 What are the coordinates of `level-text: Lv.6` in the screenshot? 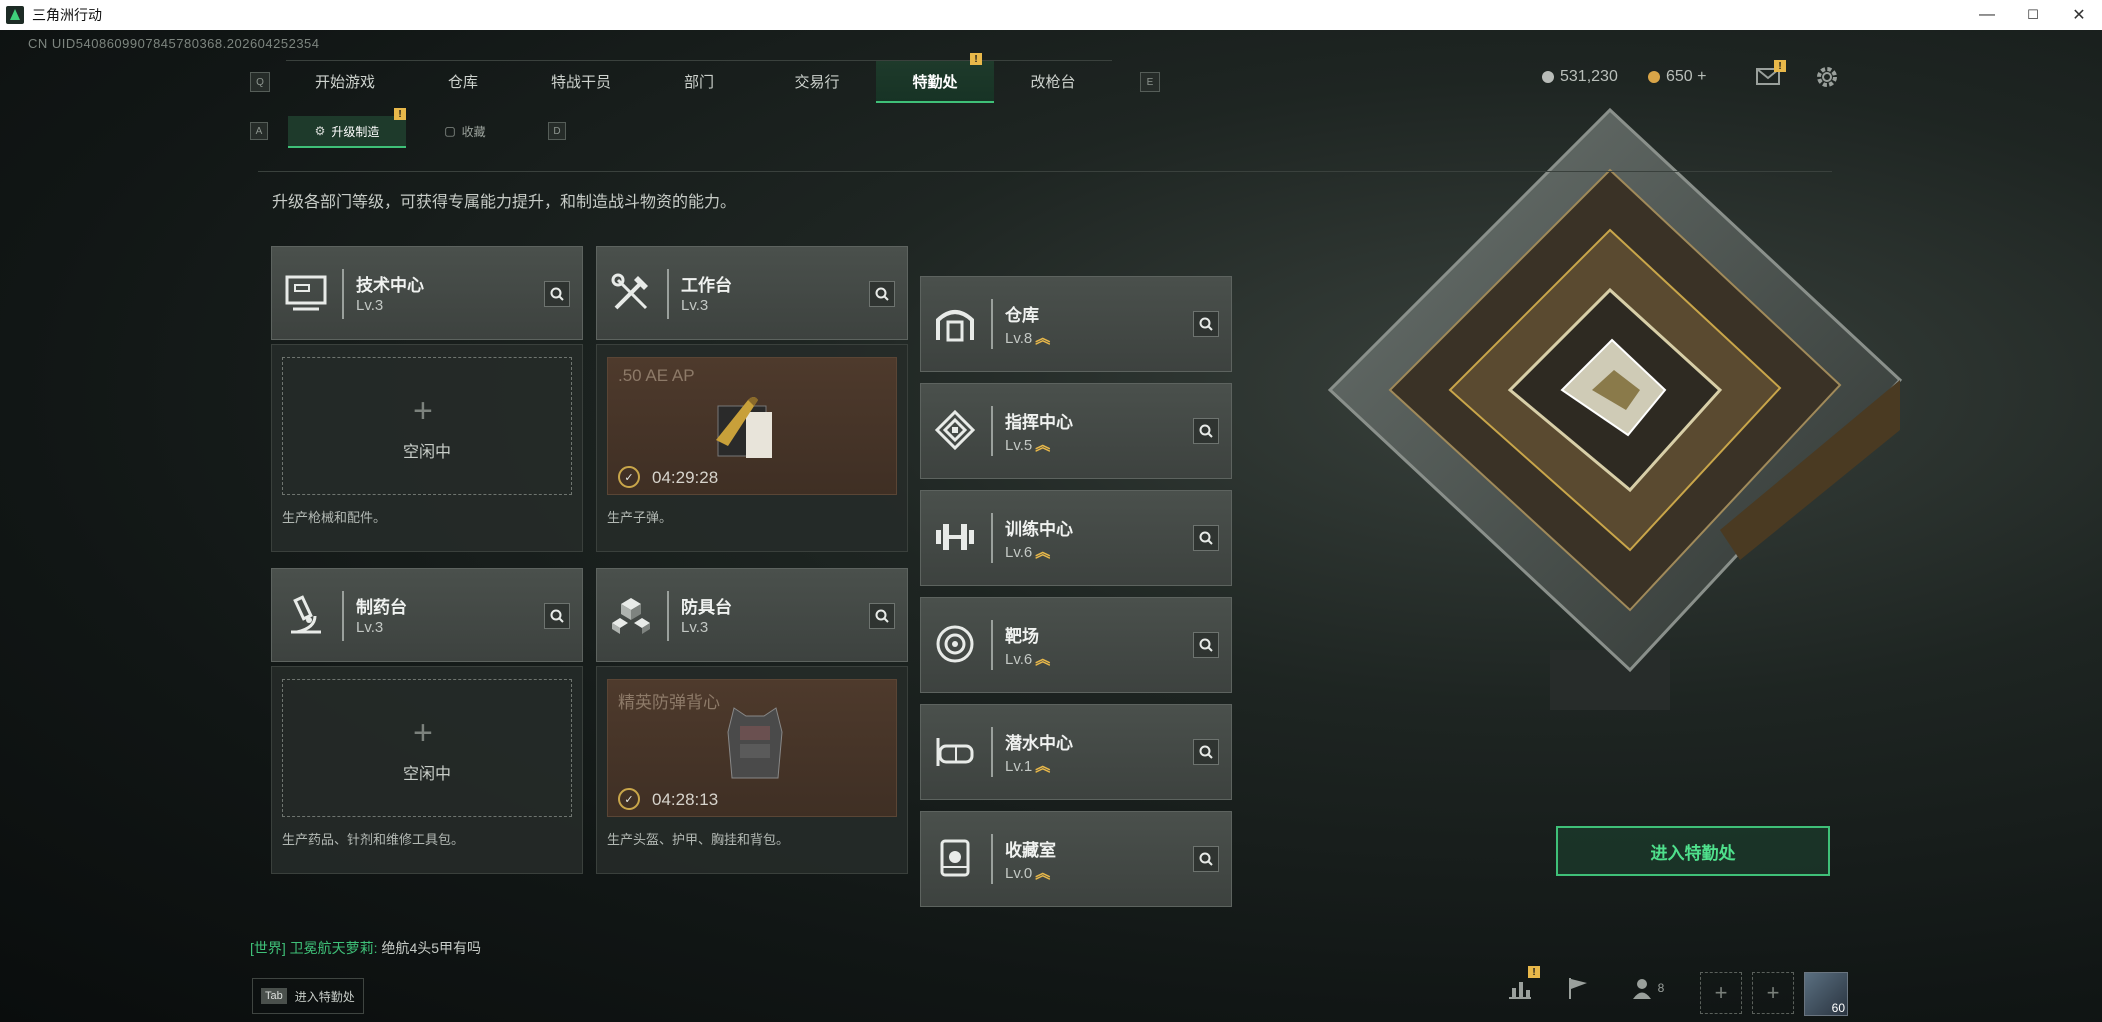 It's located at (1019, 552).